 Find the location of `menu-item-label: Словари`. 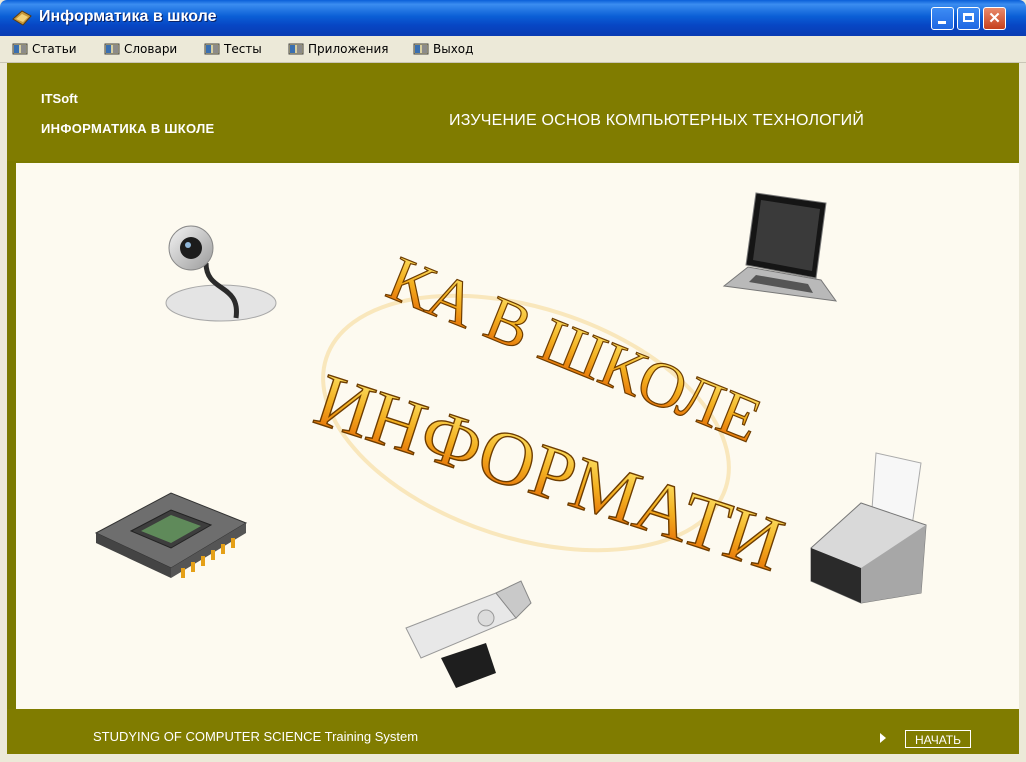

menu-item-label: Словари is located at coordinates (151, 49).